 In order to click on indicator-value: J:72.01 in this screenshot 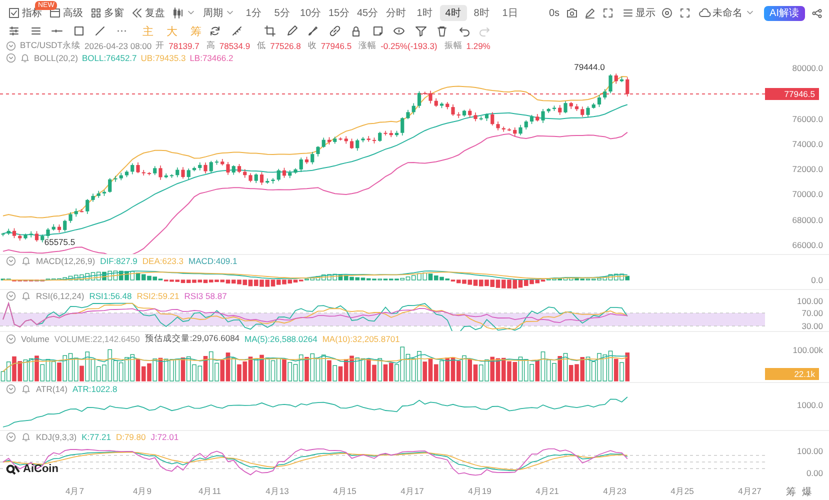, I will do `click(164, 437)`.